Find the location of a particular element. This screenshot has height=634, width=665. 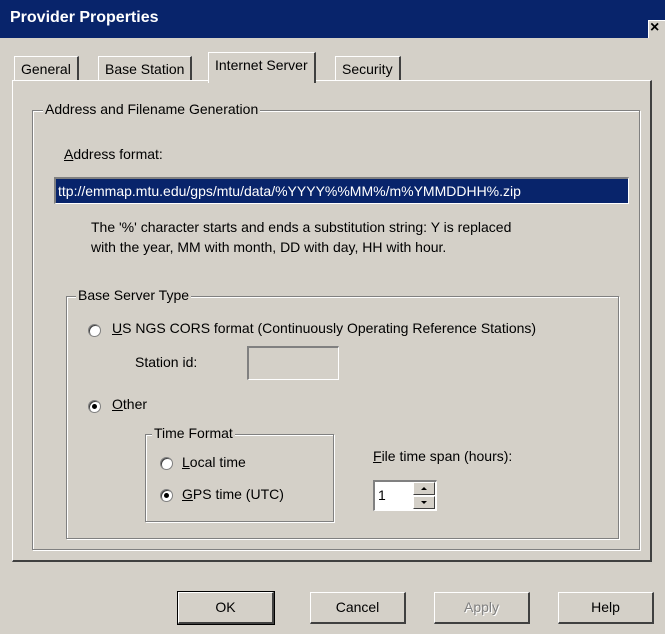

tab-general: General is located at coordinates (46, 68).